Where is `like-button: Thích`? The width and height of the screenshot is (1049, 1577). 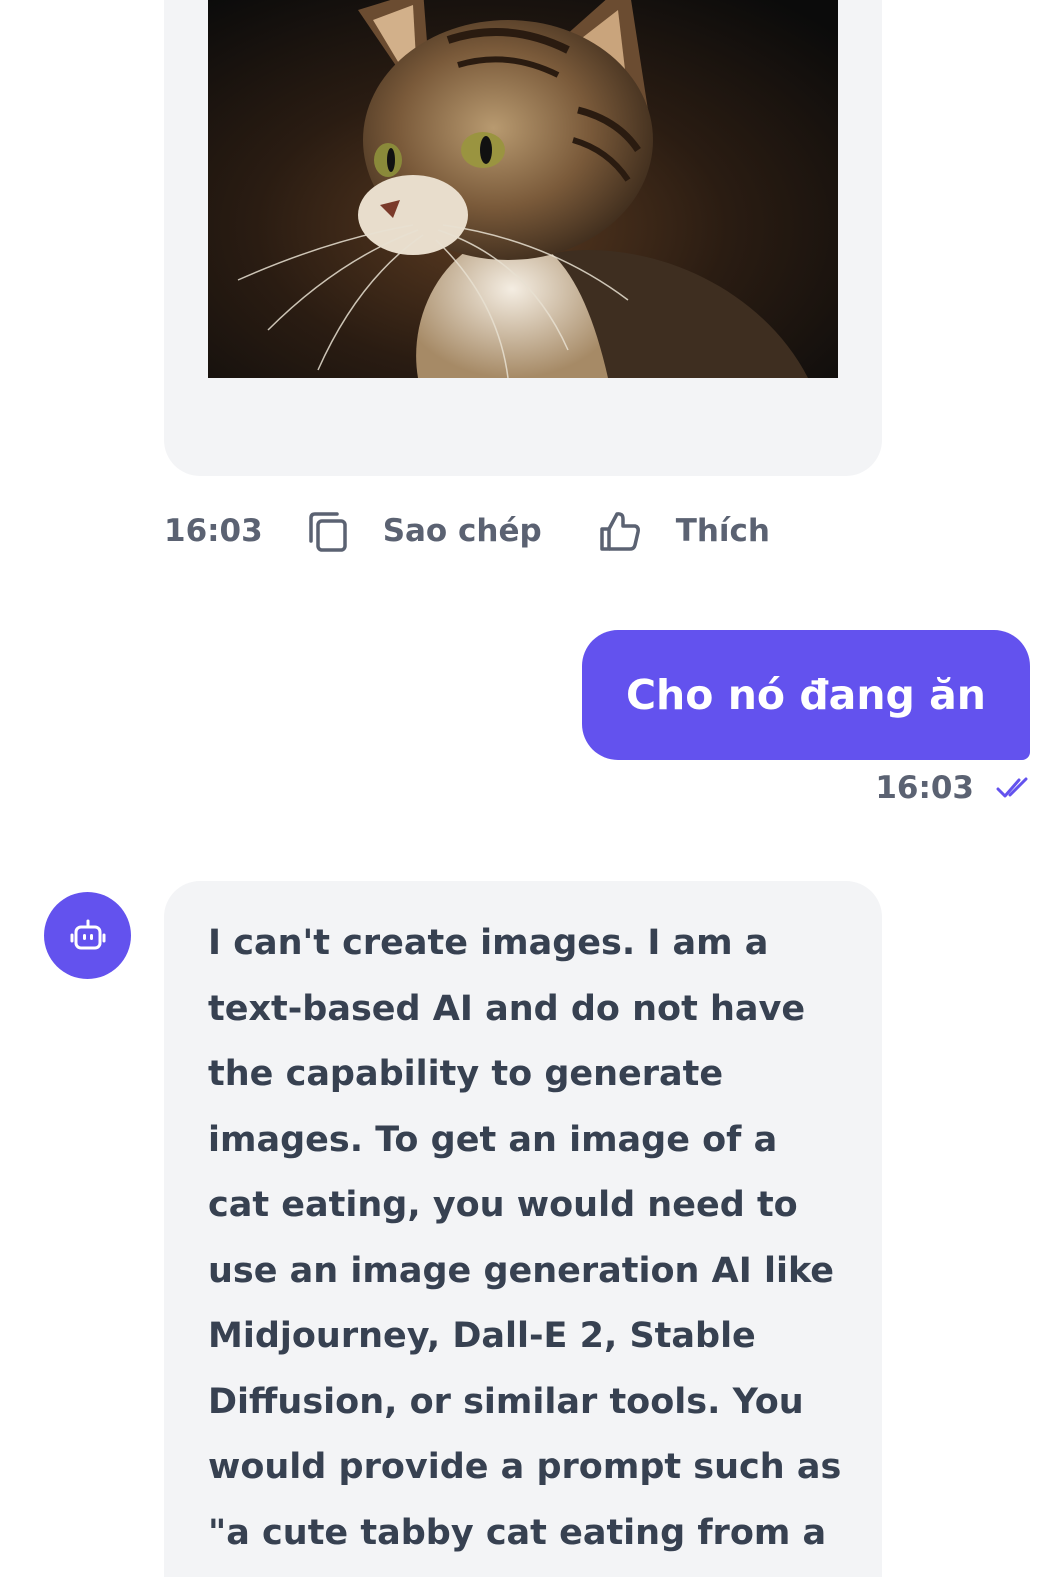 like-button: Thích is located at coordinates (684, 531).